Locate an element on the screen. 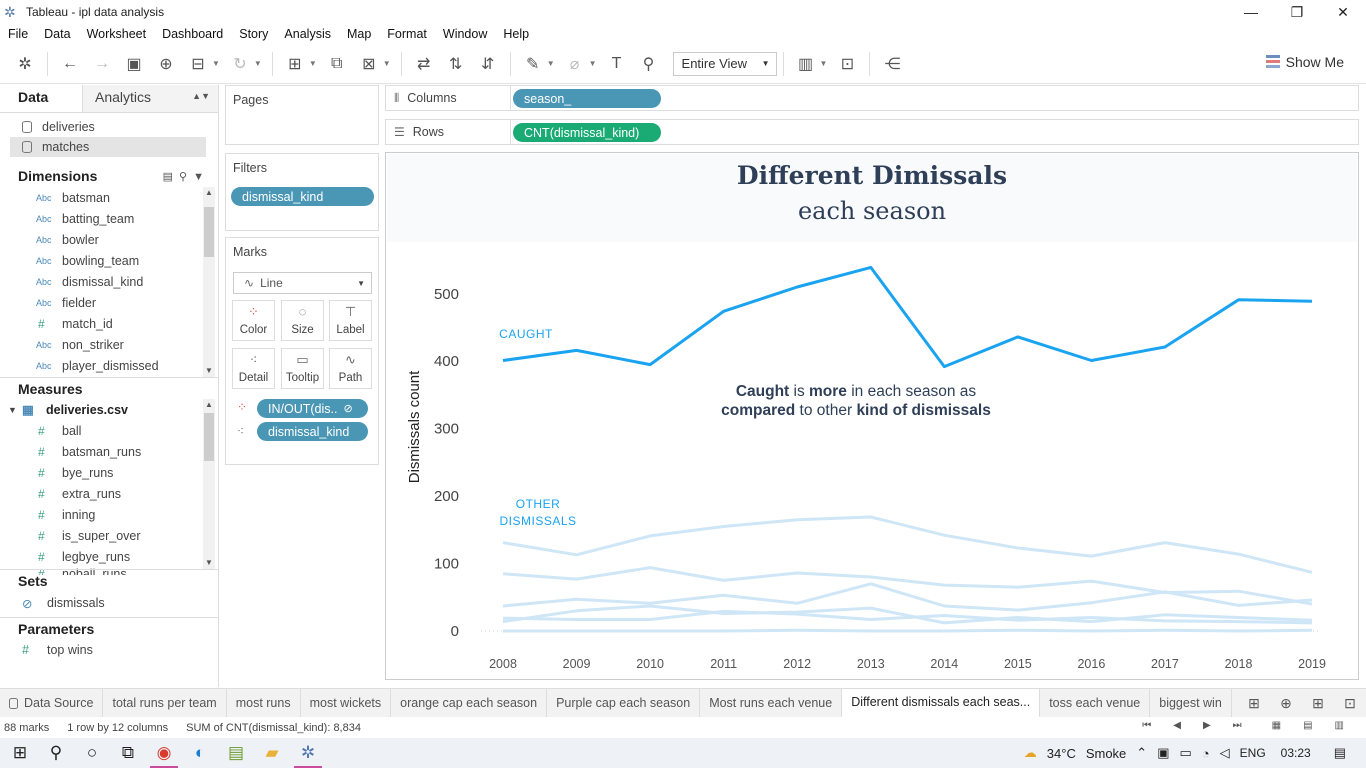 This screenshot has width=1366, height=768. volume-icon: ◁ is located at coordinates (1225, 753).